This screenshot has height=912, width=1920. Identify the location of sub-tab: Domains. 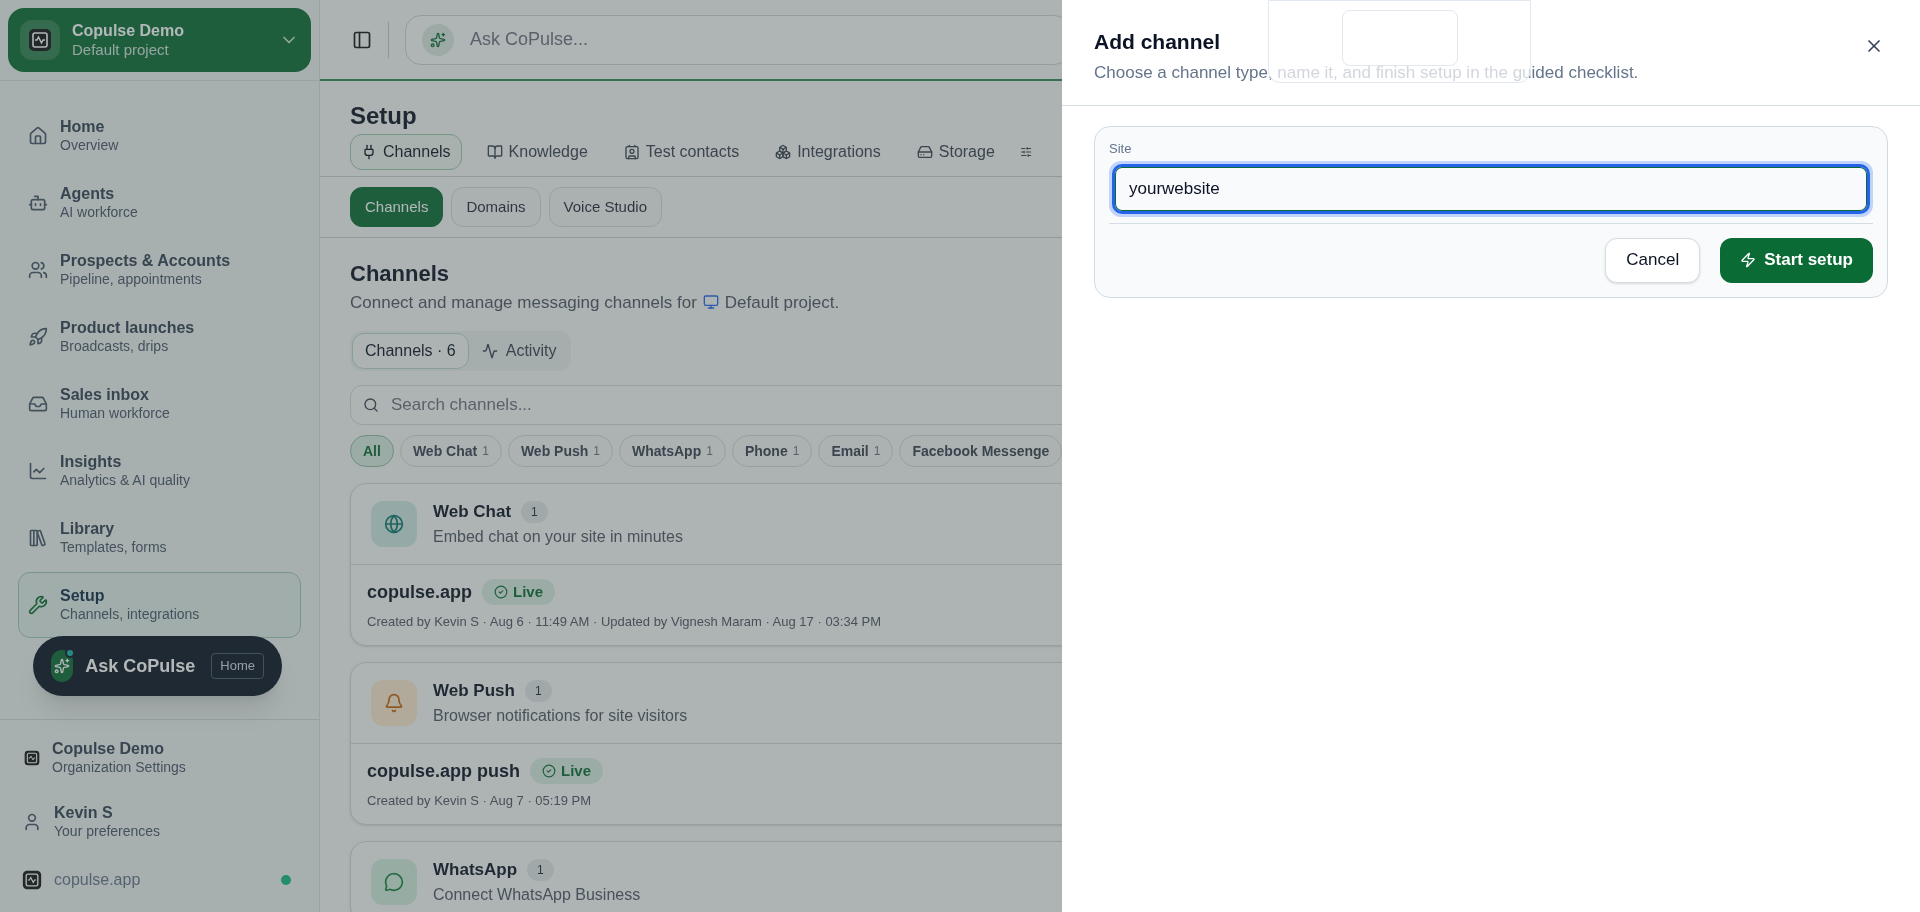
(496, 207).